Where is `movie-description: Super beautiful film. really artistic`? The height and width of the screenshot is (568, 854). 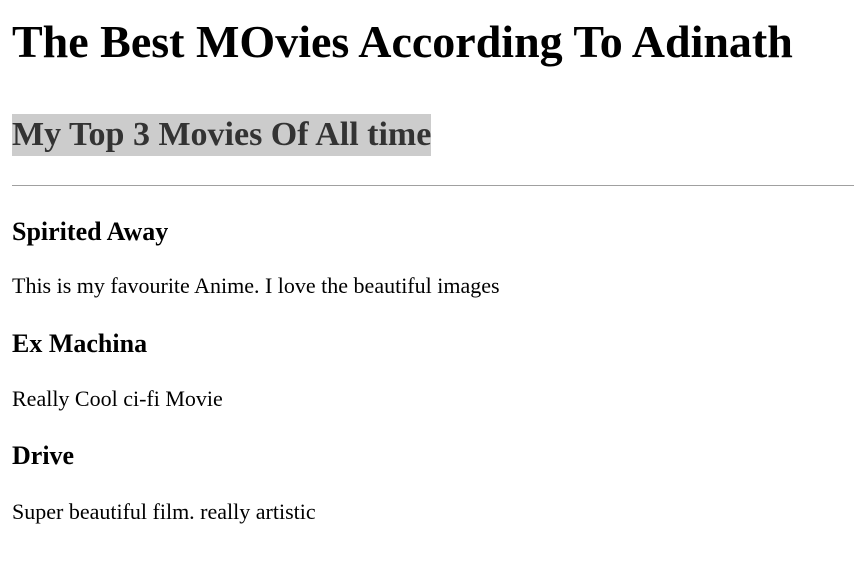
movie-description: Super beautiful film. really artistic is located at coordinates (164, 511).